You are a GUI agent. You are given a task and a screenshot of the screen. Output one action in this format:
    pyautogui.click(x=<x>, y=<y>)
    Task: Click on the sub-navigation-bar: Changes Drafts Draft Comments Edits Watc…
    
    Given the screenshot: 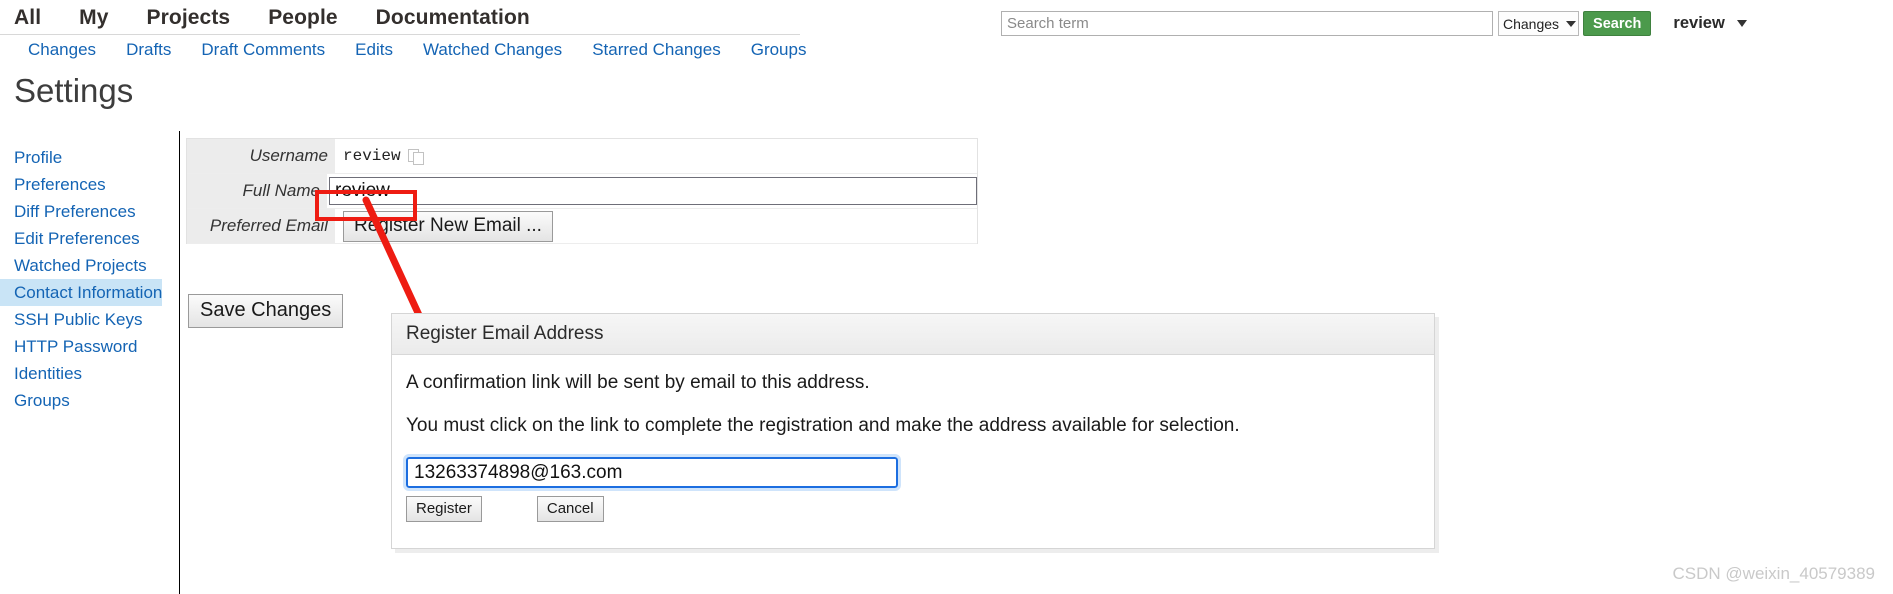 What is the action you would take?
    pyautogui.click(x=403, y=49)
    